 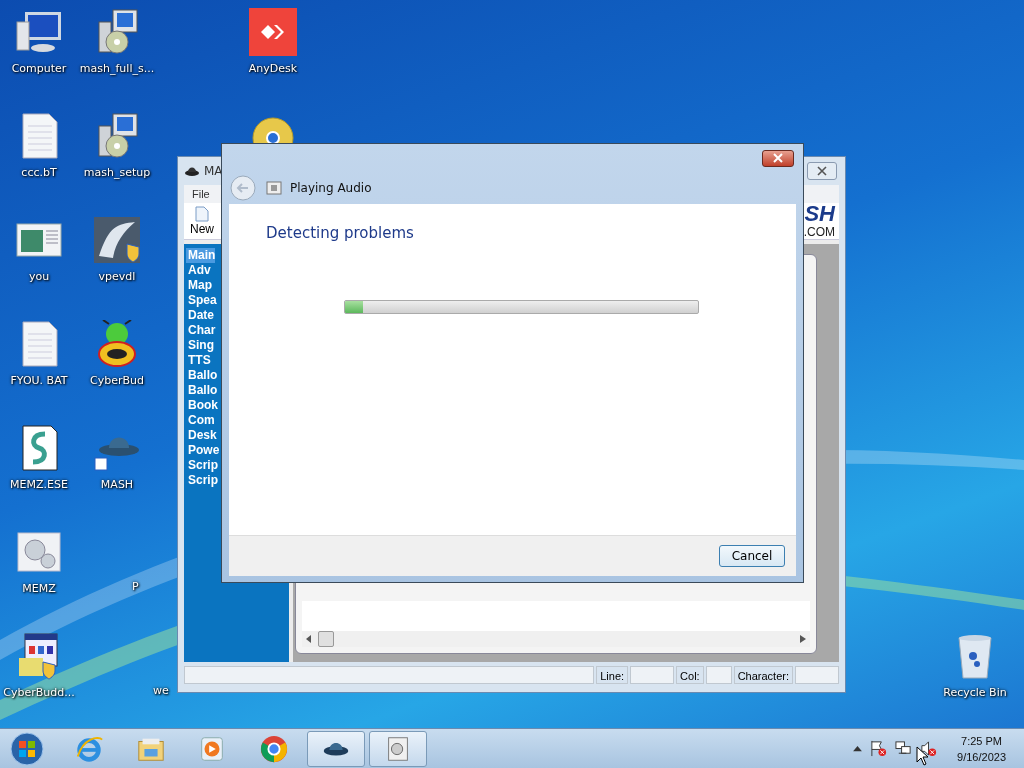 I want to click on status-label: Character:, so click(x=763, y=675).